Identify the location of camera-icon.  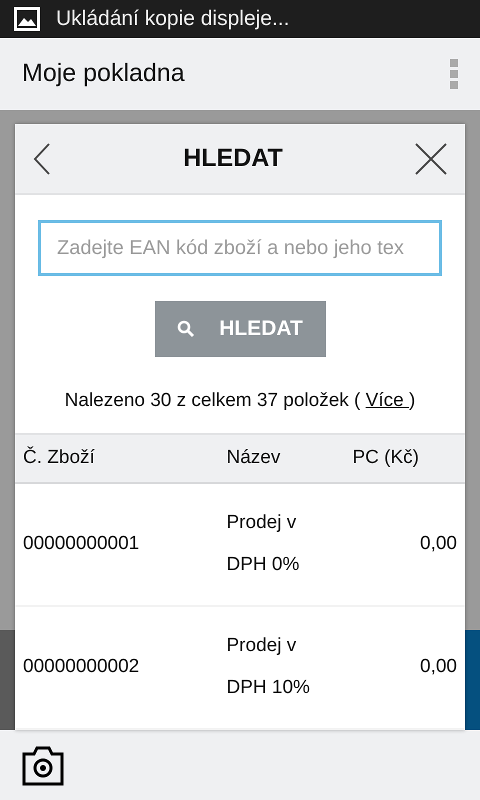
(43, 765).